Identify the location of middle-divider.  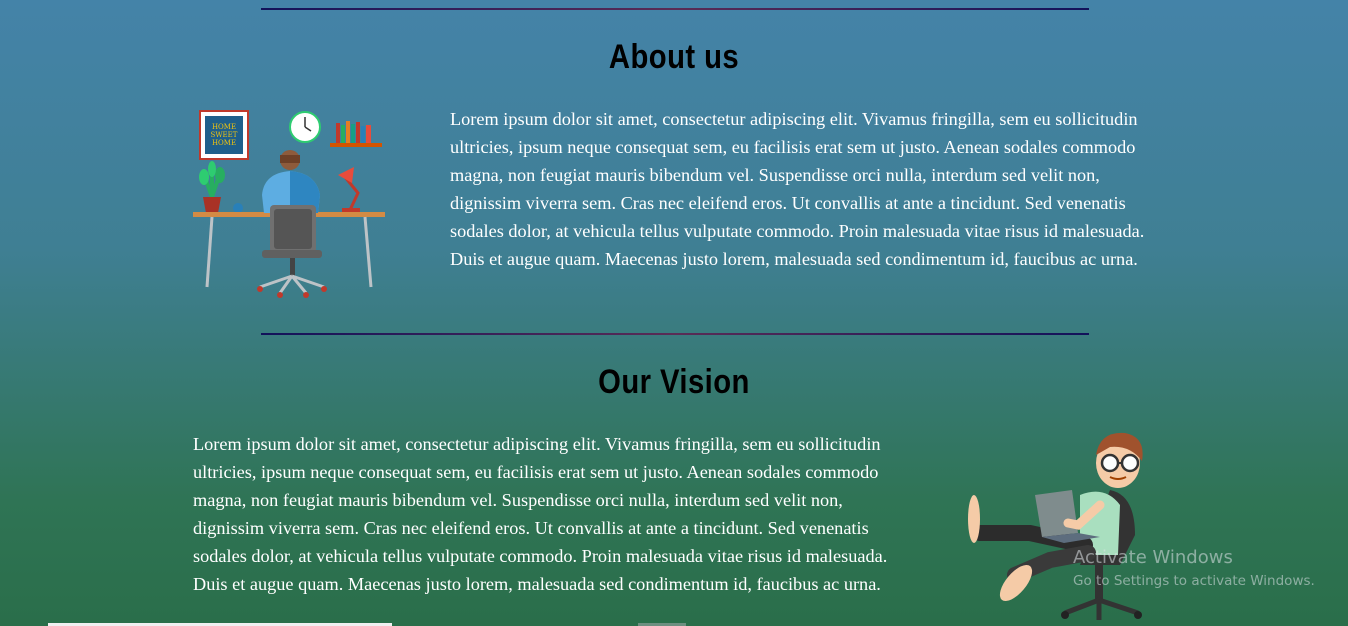
(675, 334).